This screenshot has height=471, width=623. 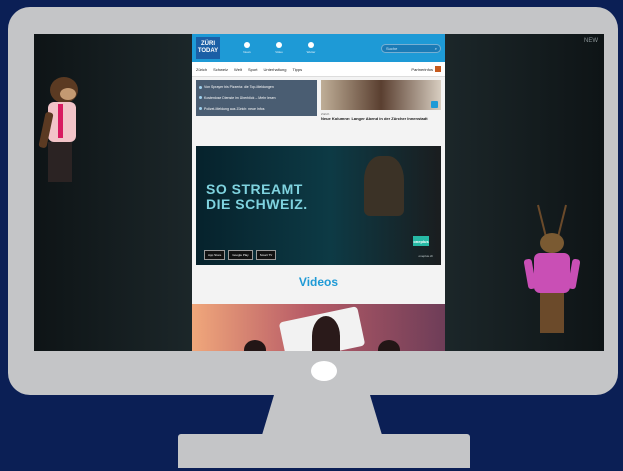 I want to click on nav-item-weather: Wetter, so click(x=311, y=48).